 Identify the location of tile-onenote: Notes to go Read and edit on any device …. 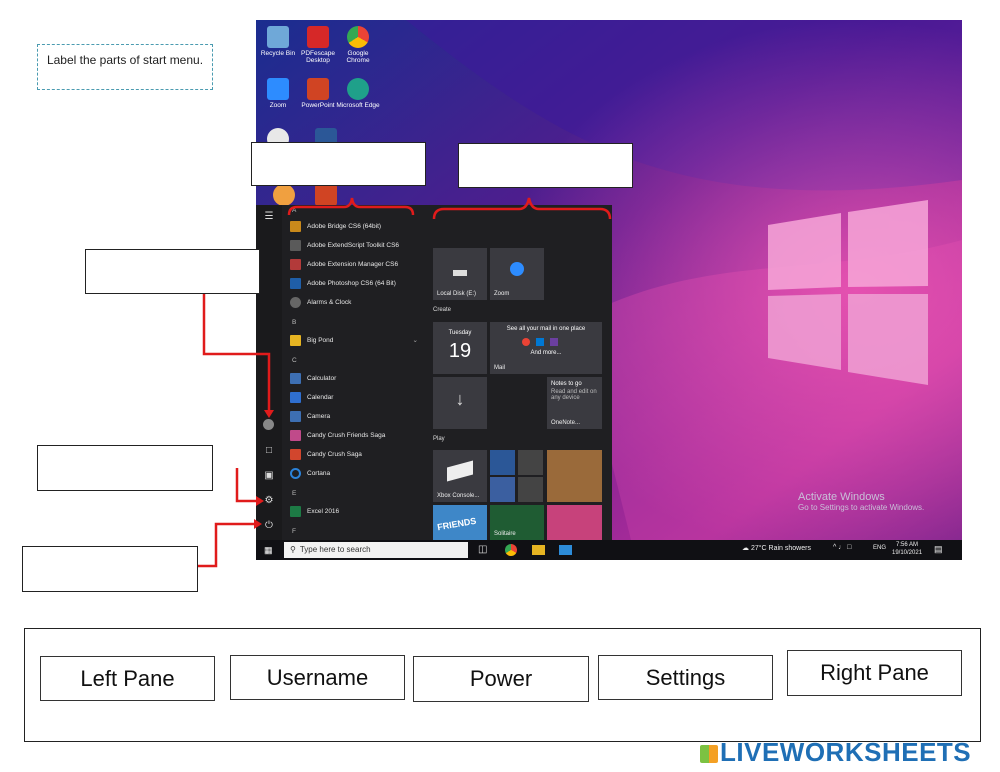
(574, 403).